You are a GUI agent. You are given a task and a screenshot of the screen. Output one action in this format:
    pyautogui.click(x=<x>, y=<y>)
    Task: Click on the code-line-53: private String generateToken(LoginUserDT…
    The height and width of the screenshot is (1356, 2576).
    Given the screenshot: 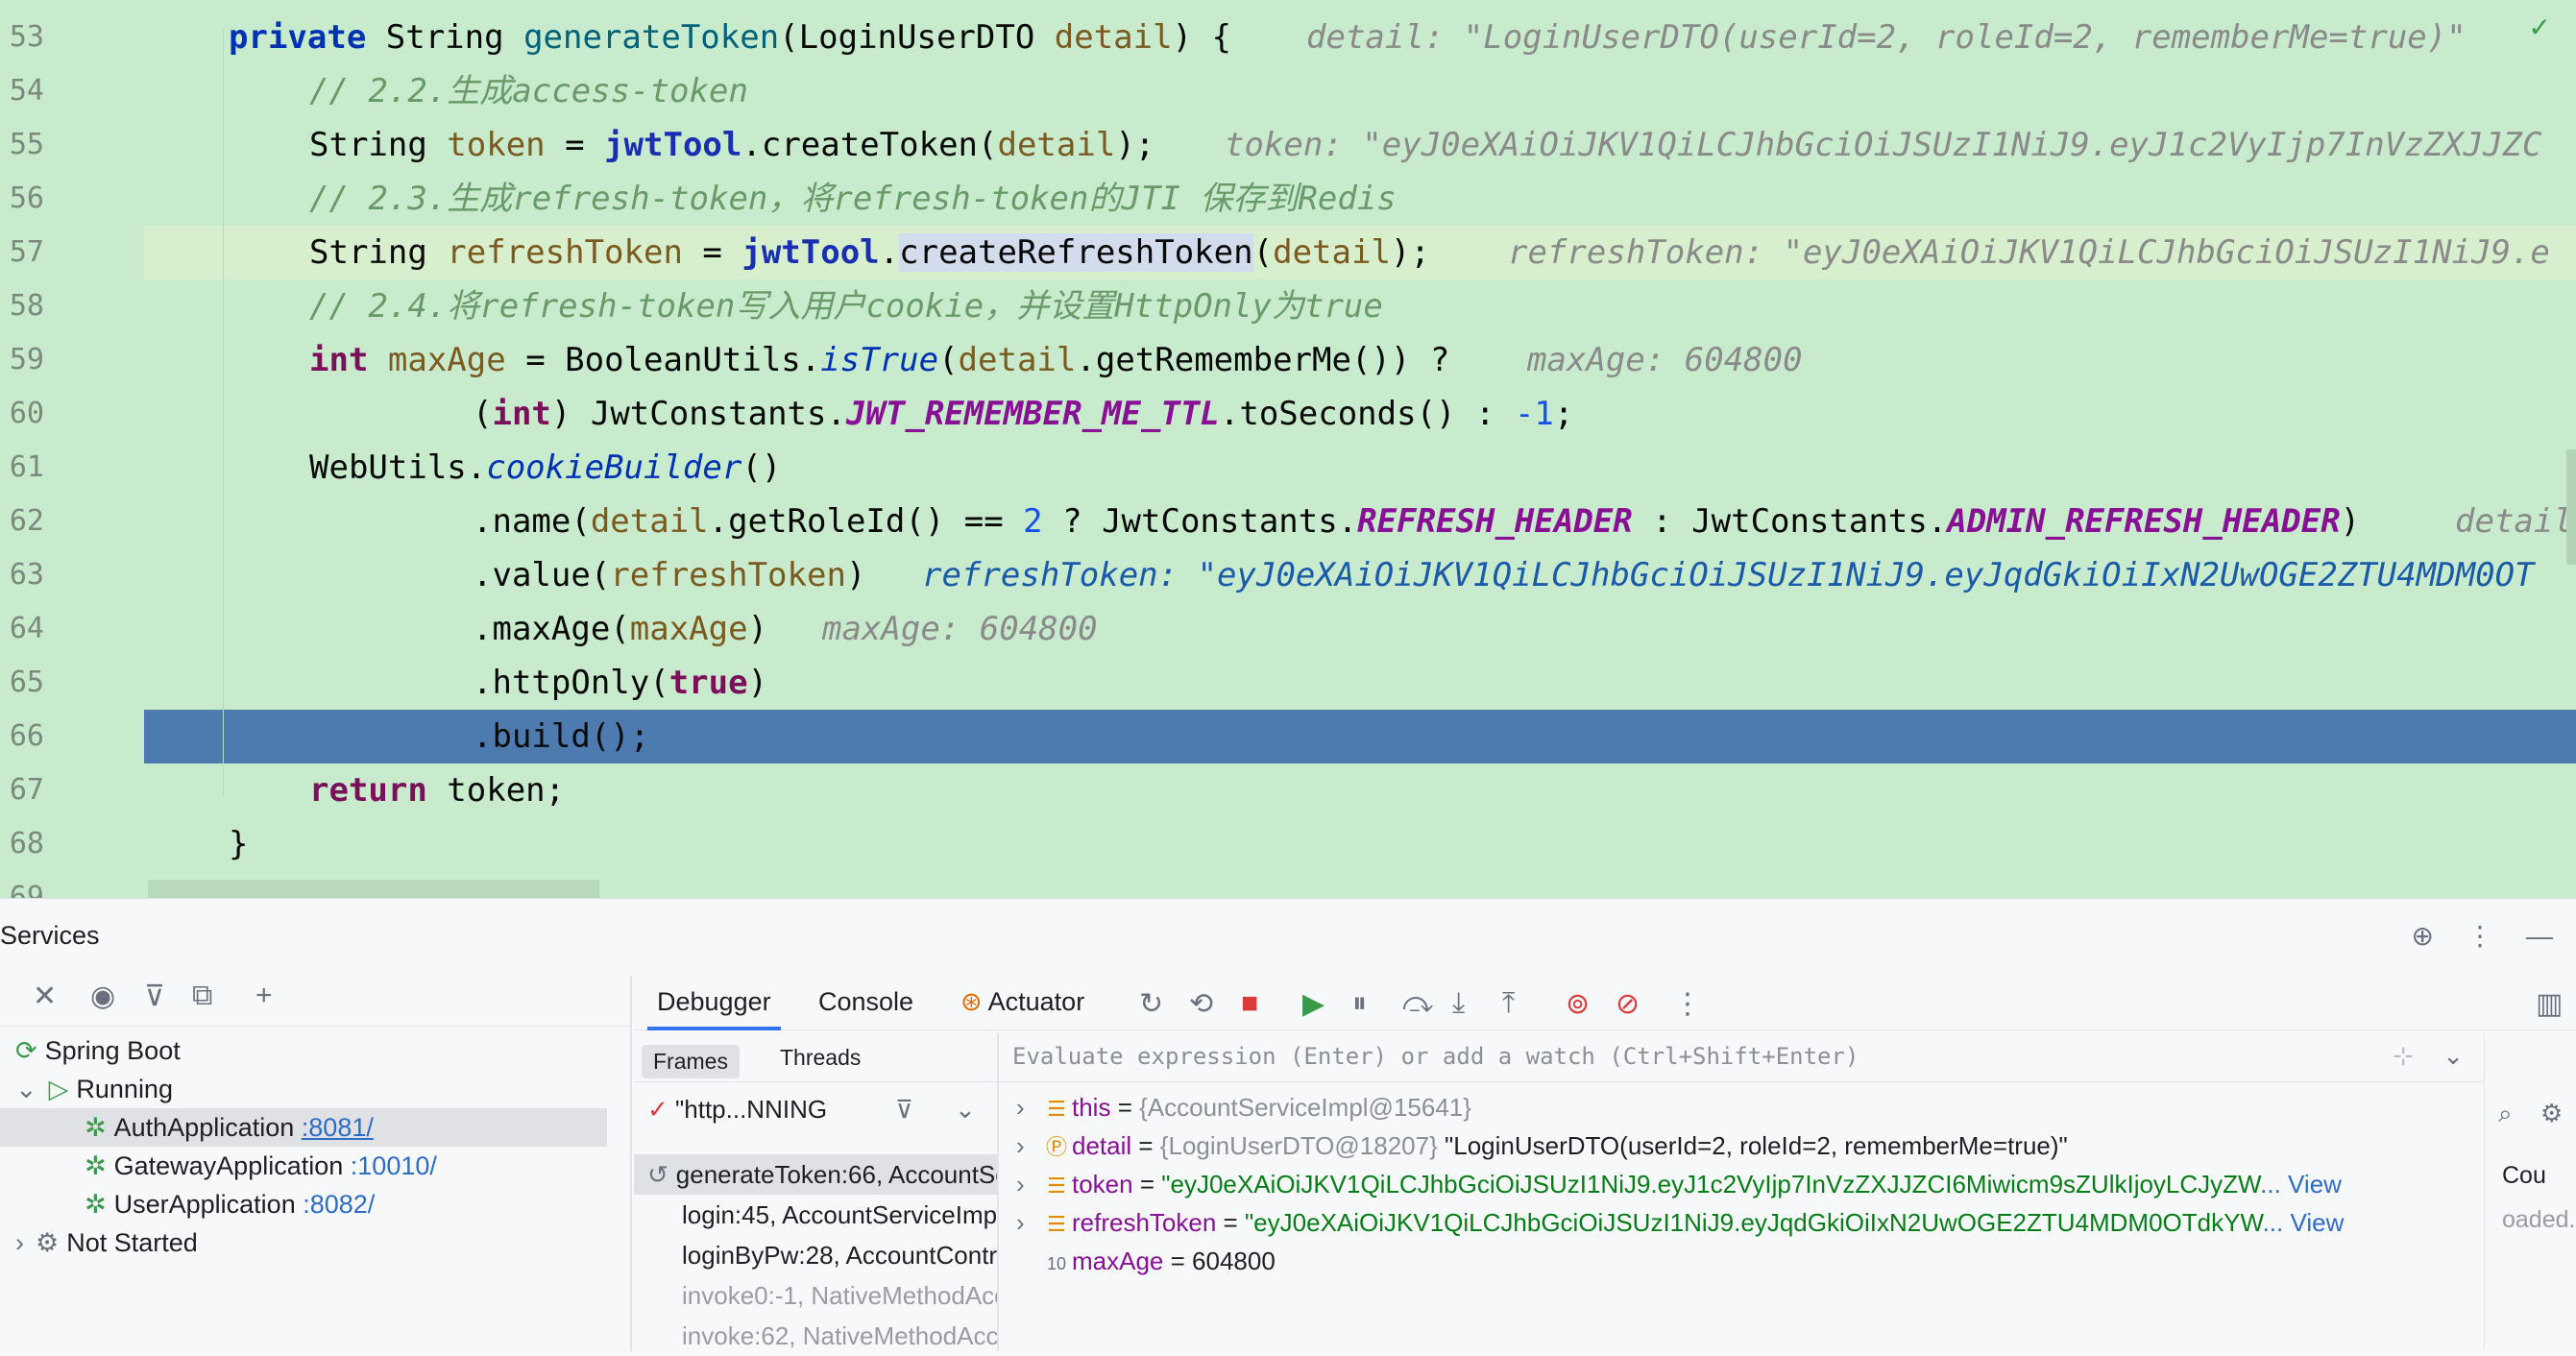 What is the action you would take?
    pyautogui.click(x=1360, y=37)
    